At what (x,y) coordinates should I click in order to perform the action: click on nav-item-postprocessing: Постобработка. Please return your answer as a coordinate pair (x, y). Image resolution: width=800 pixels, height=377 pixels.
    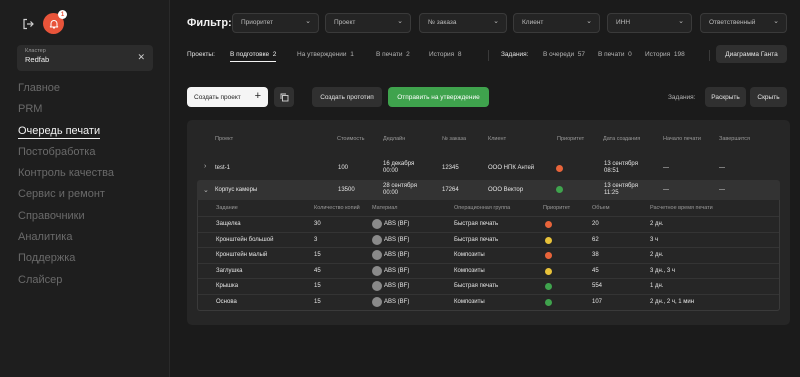
    Looking at the image, I should click on (66, 154).